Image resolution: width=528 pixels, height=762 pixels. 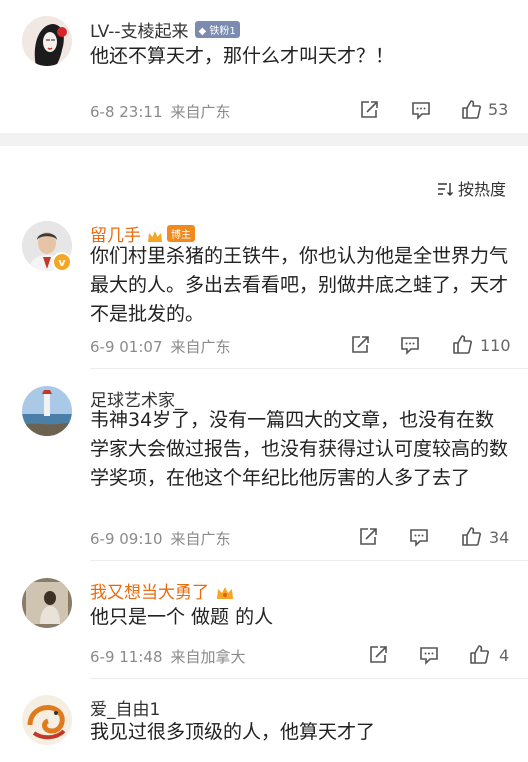 I want to click on comment-meta: 6-9 11:48 来自加拿大, so click(x=168, y=656).